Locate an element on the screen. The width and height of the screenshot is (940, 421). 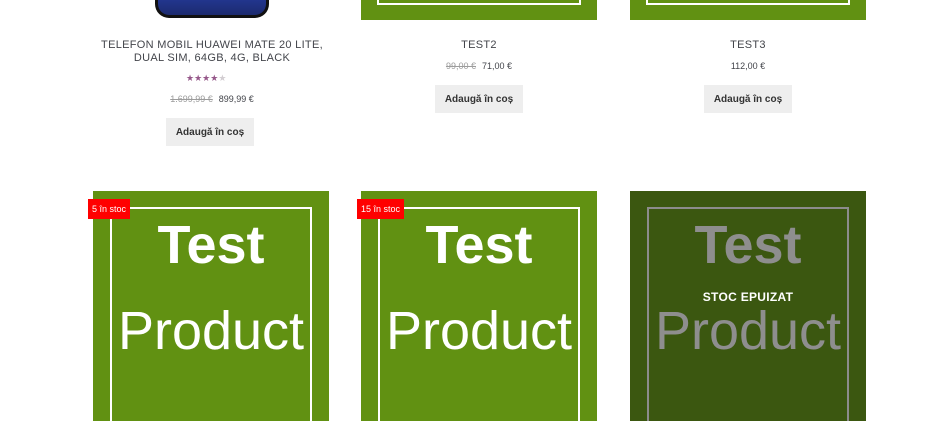
product-image-test-product-2: Test Product is located at coordinates (479, 306).